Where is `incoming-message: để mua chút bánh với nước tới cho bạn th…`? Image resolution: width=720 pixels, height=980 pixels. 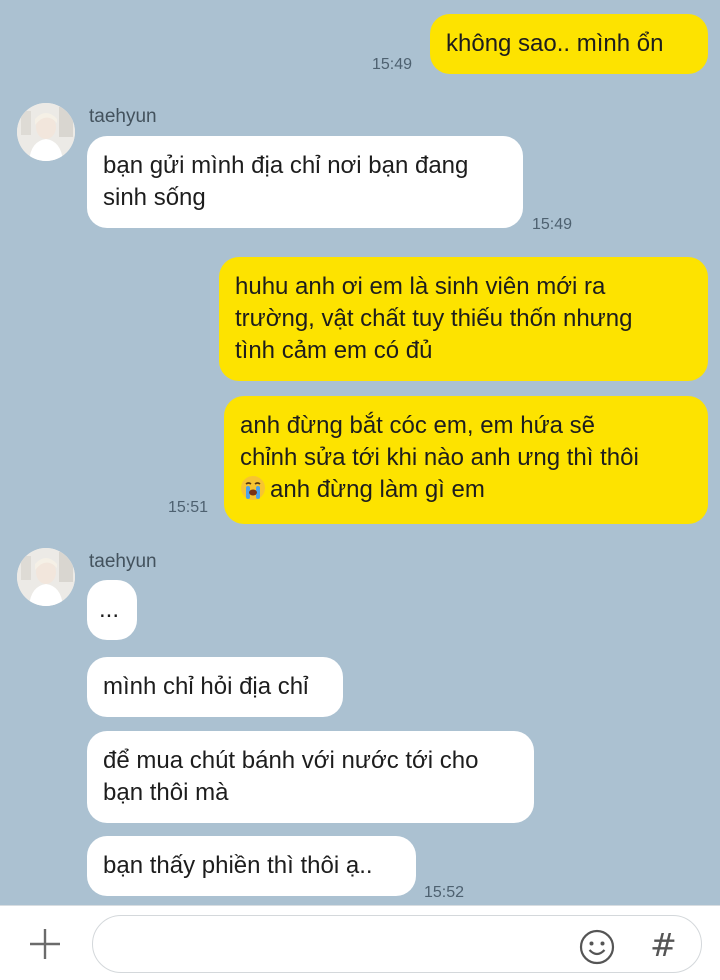 incoming-message: để mua chút bánh với nước tới cho bạn th… is located at coordinates (310, 777).